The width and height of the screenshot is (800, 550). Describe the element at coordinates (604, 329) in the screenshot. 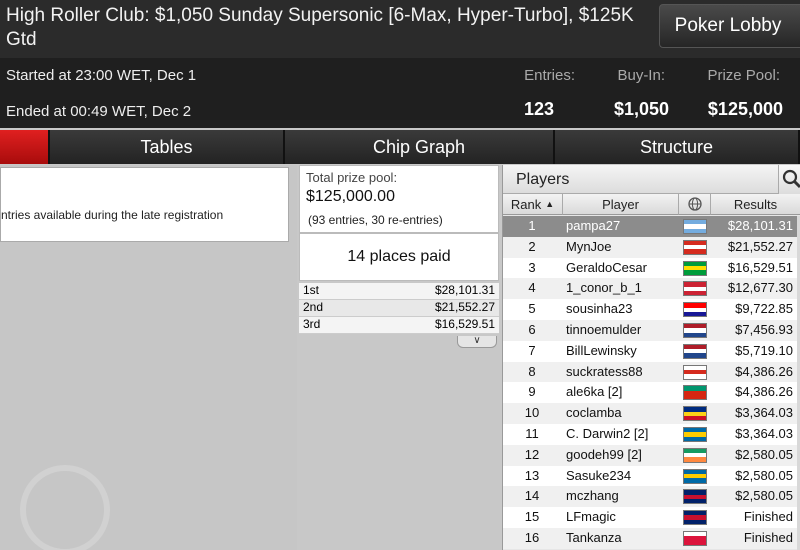

I see `player-name: tinnoemulder` at that location.